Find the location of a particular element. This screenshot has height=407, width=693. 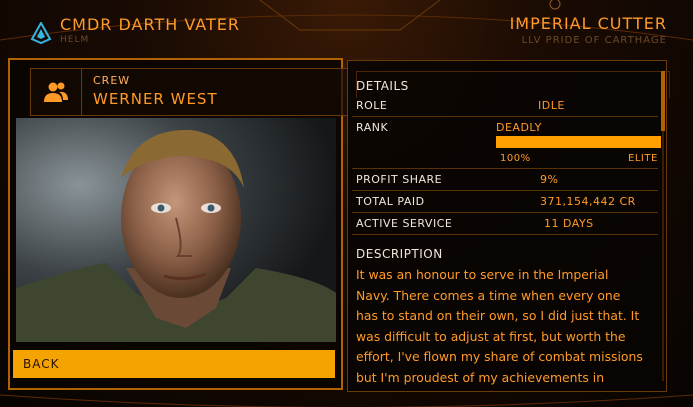

description-line: Navy. There comes a time when every one is located at coordinates (488, 295).